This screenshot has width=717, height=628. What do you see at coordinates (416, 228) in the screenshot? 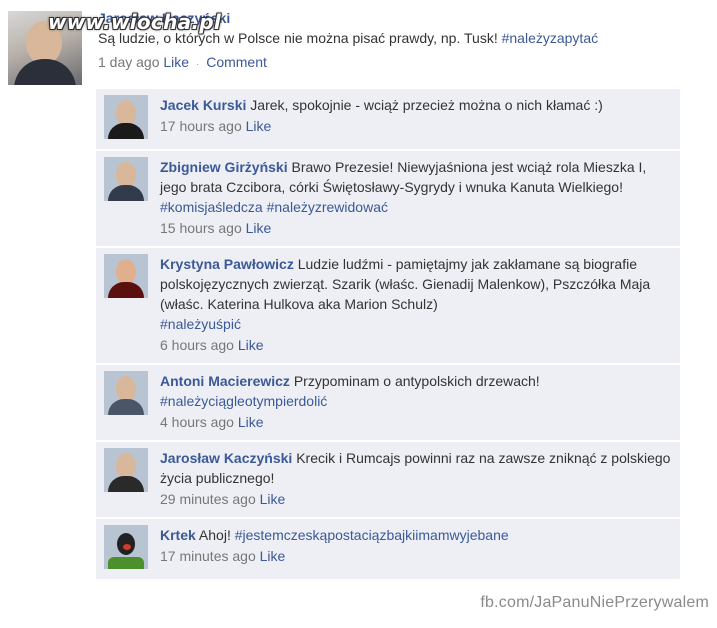
I see `comment-meta: 15 hours ago Like` at bounding box center [416, 228].